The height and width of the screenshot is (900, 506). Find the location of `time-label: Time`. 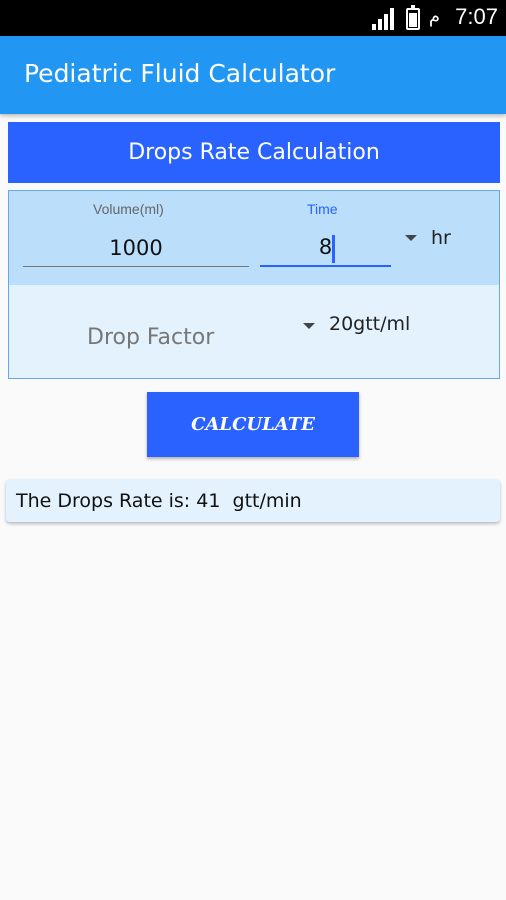

time-label: Time is located at coordinates (322, 209).